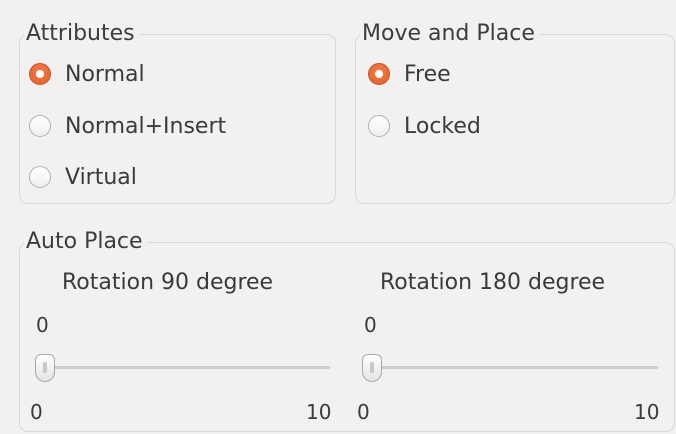  Describe the element at coordinates (40, 177) in the screenshot. I see `radio-virtual-indicator` at that location.